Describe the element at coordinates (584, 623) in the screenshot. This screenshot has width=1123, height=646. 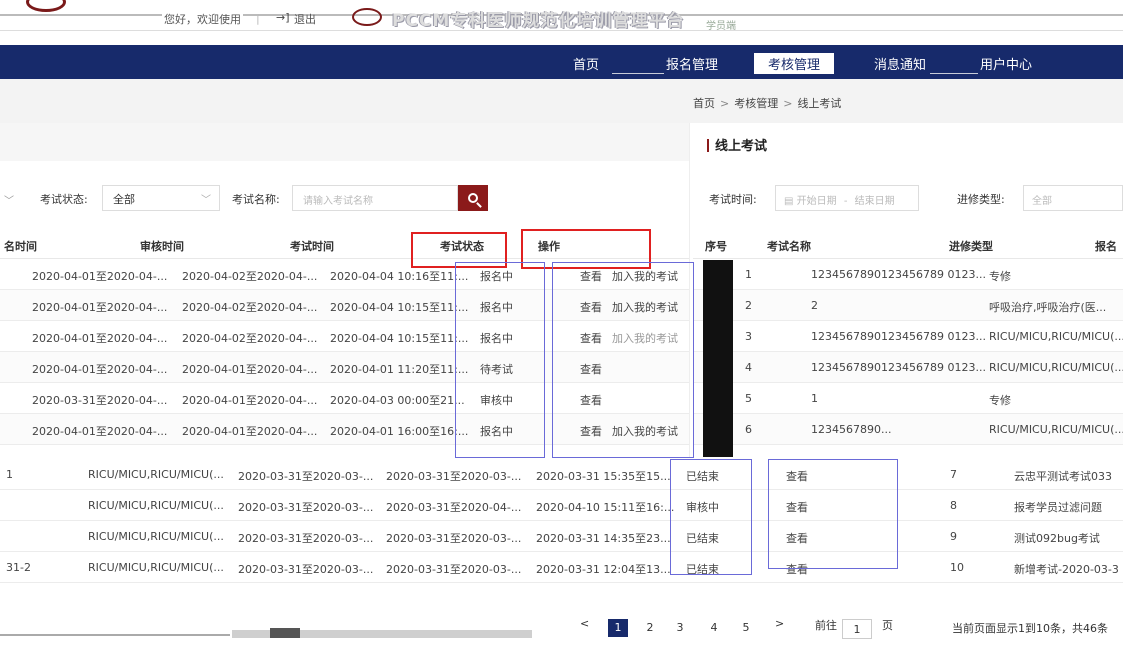
I see `prev-page-button: <` at that location.